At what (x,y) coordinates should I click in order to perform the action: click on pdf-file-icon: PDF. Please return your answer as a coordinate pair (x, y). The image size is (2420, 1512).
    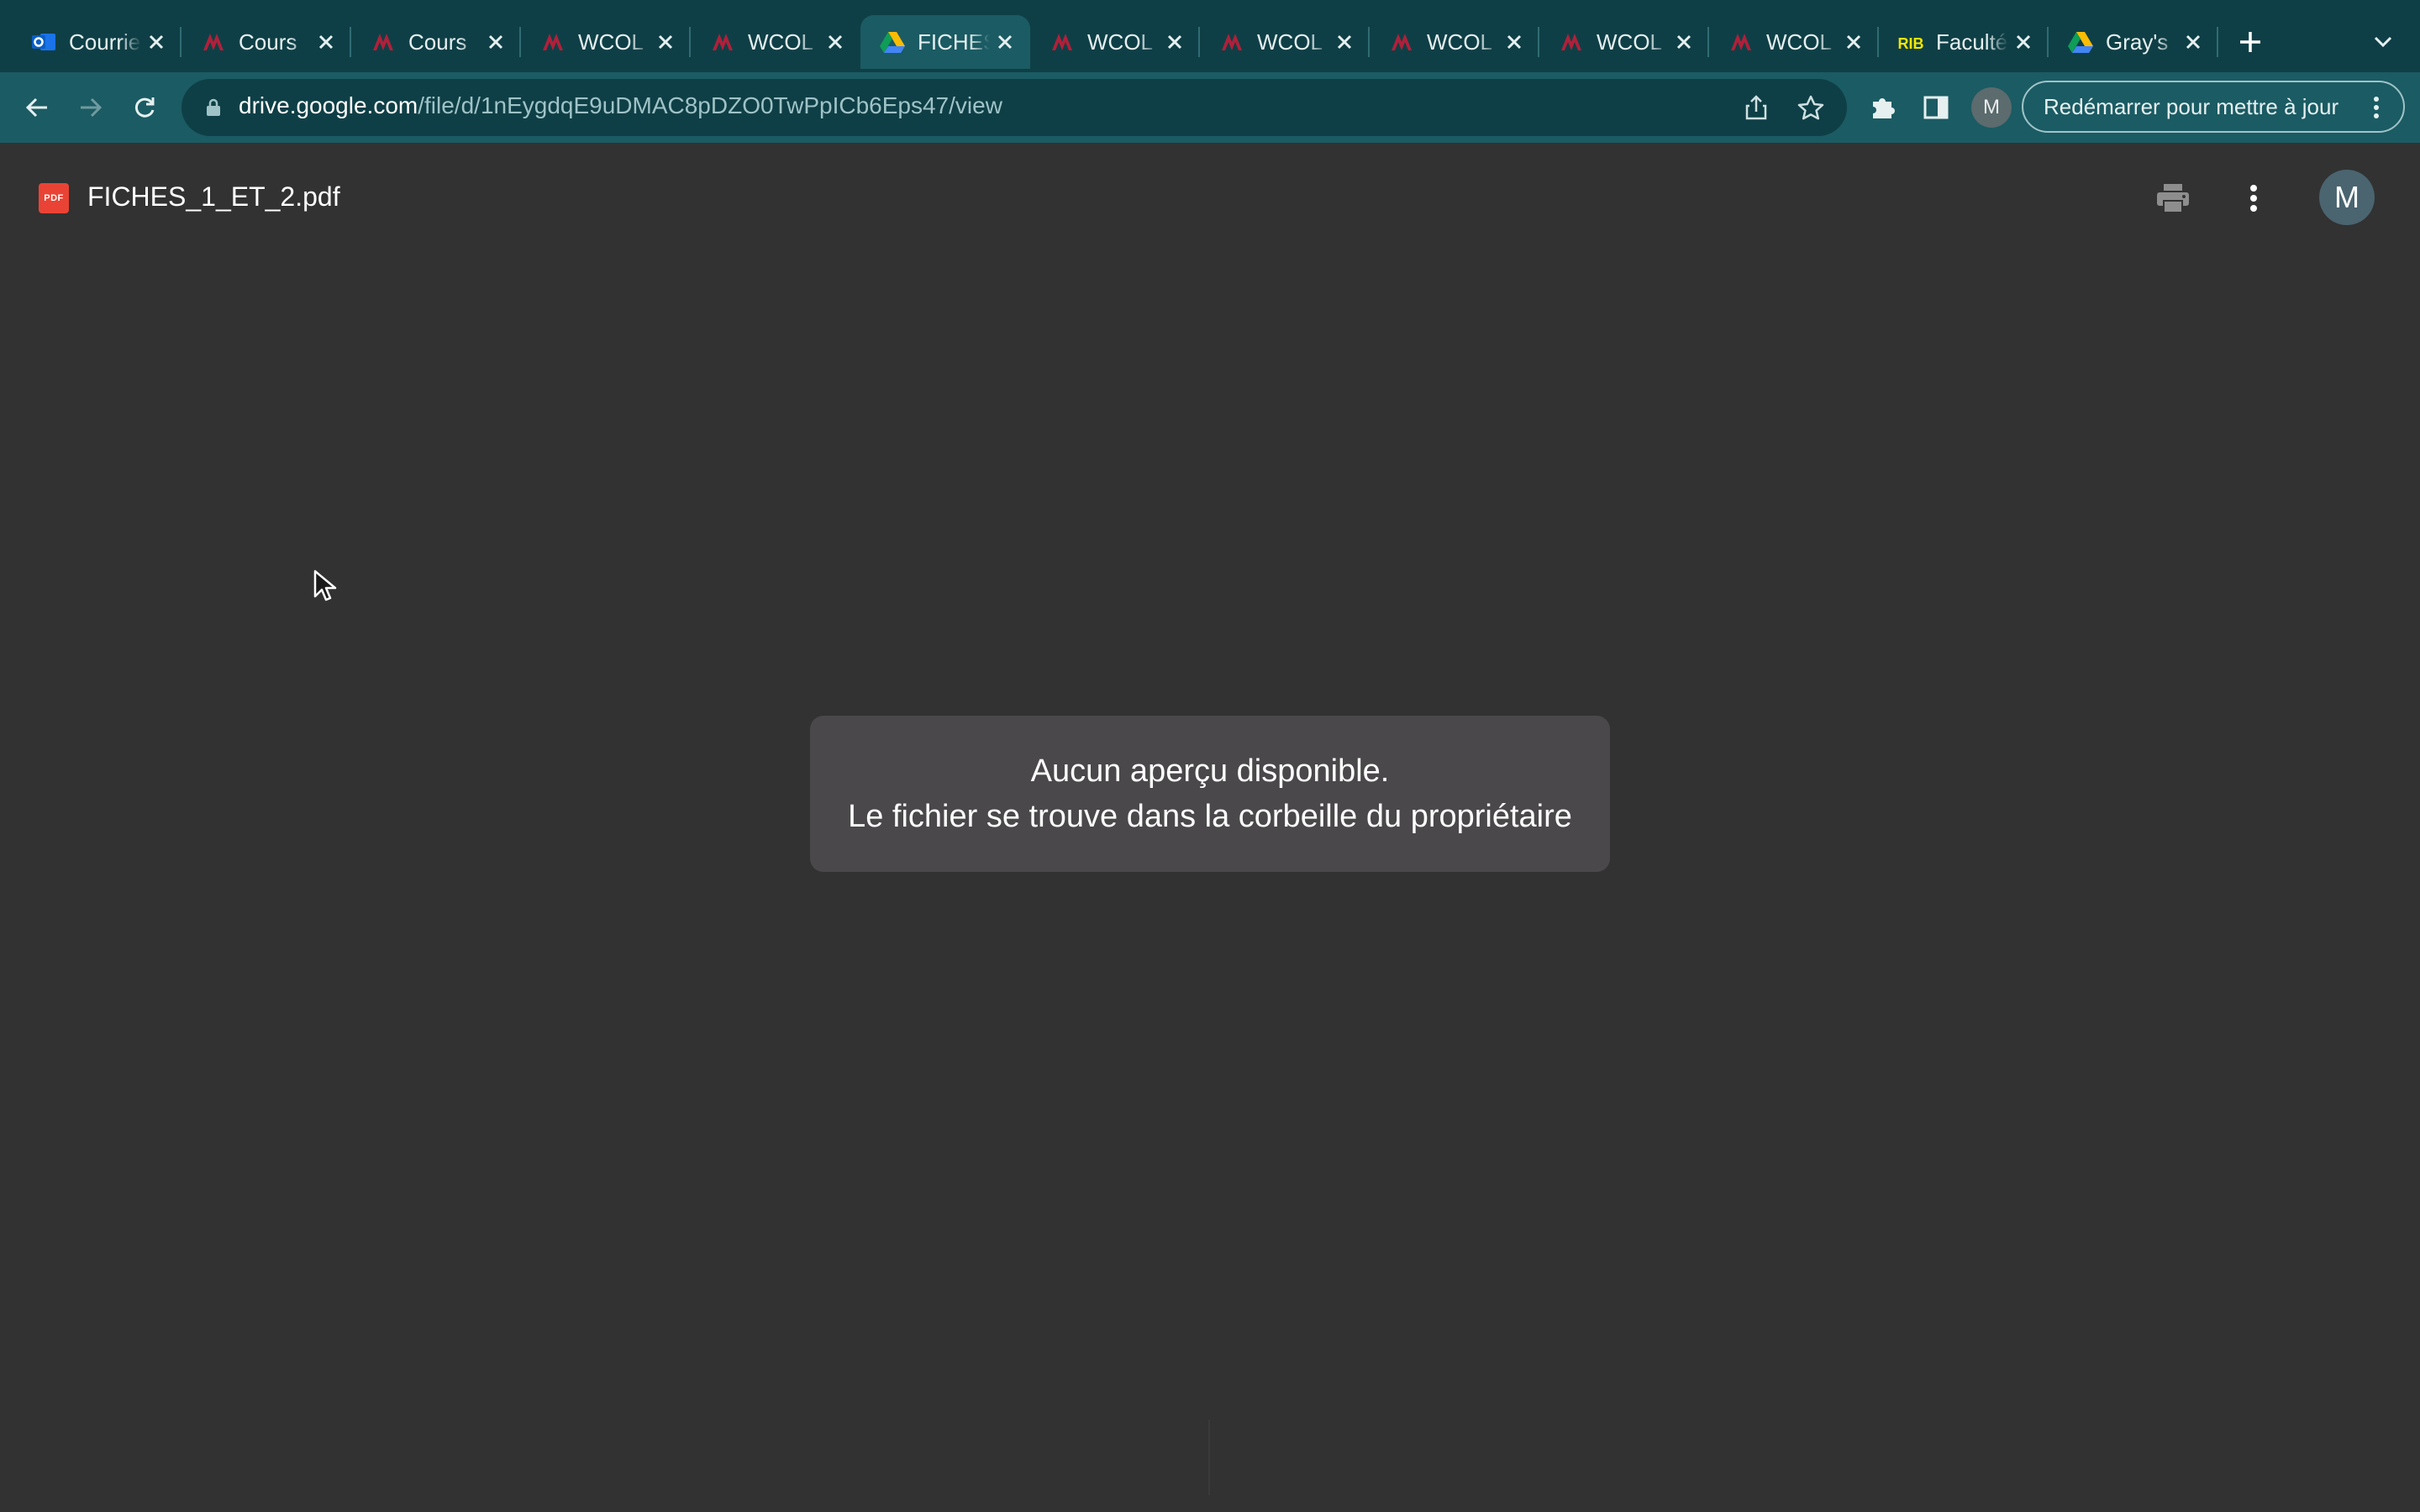
    Looking at the image, I should click on (54, 198).